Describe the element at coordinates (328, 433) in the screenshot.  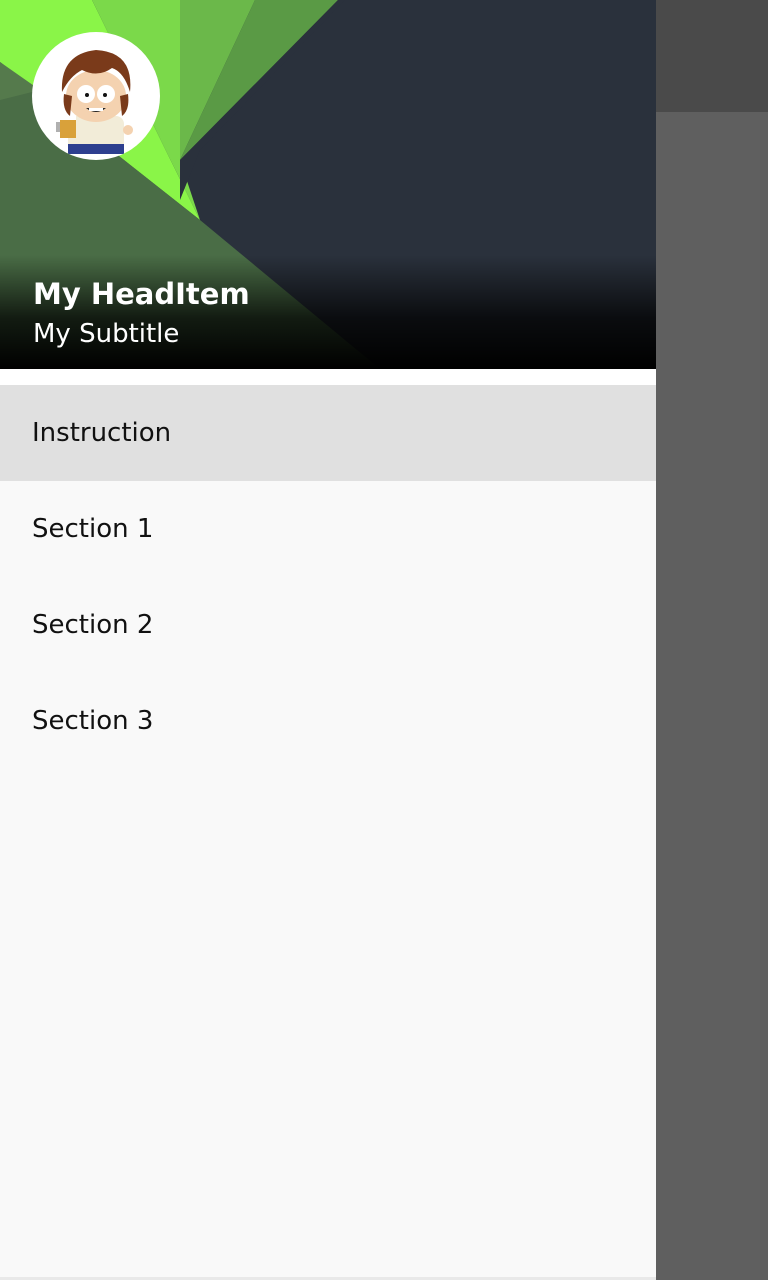
I see `menu-item-instruction: Instruction` at that location.